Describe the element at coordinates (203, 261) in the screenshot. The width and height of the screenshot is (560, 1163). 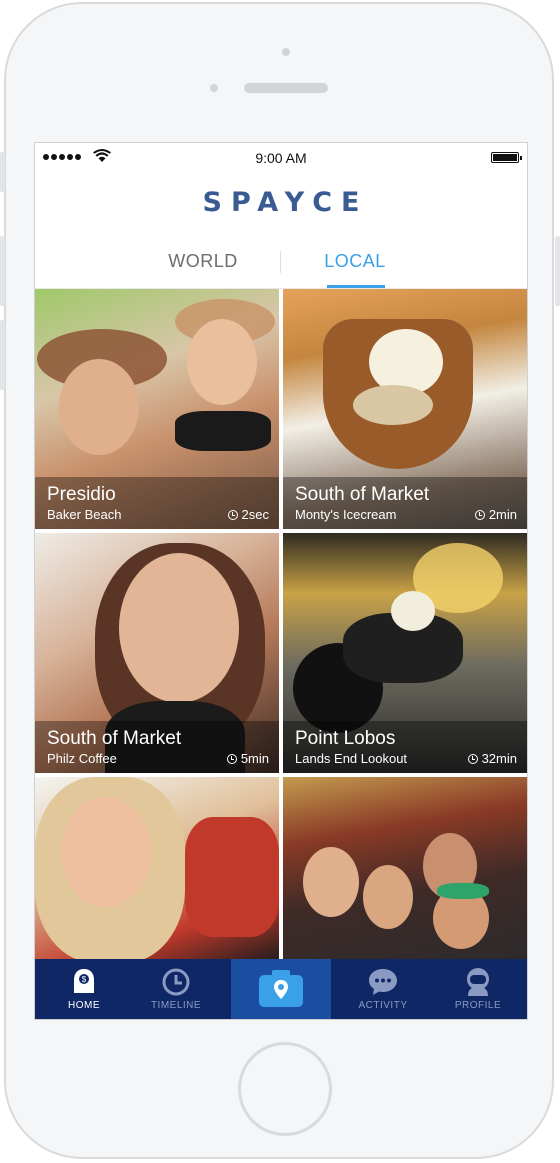
I see `tab-world: WORLD` at that location.